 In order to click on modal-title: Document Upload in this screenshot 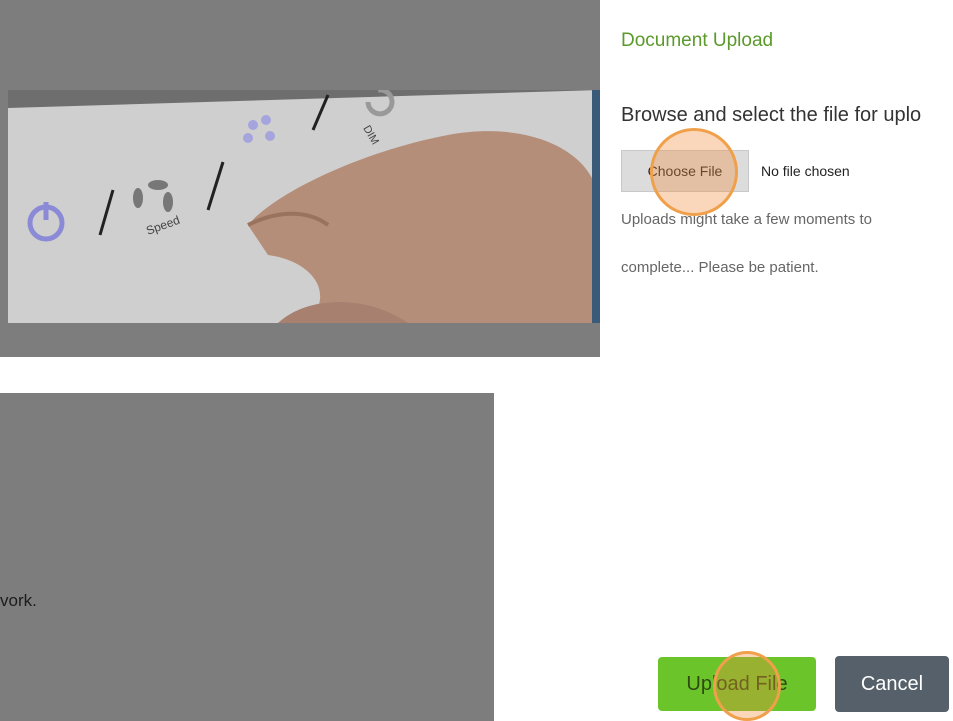, I will do `click(697, 40)`.